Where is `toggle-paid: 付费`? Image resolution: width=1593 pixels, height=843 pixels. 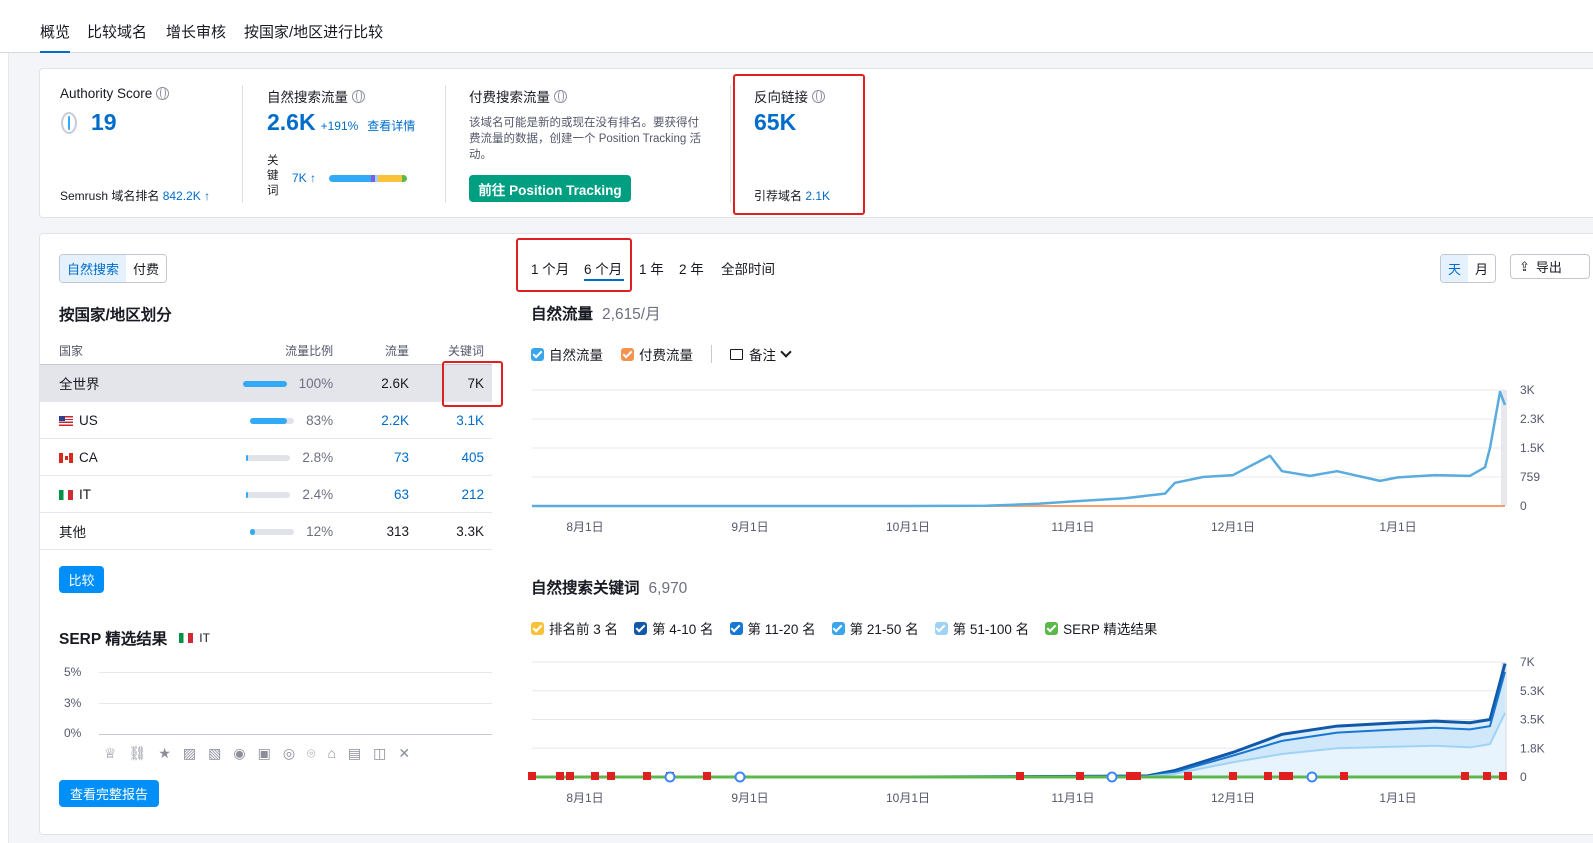 toggle-paid: 付费 is located at coordinates (146, 268).